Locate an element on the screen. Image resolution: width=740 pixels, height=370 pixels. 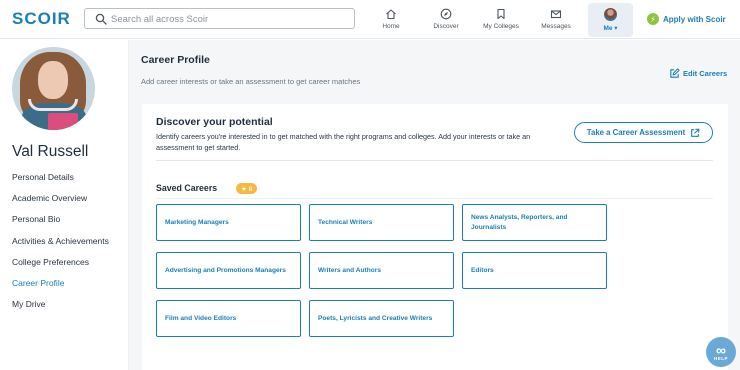
saved-careers-title: Saved Careers is located at coordinates (187, 188).